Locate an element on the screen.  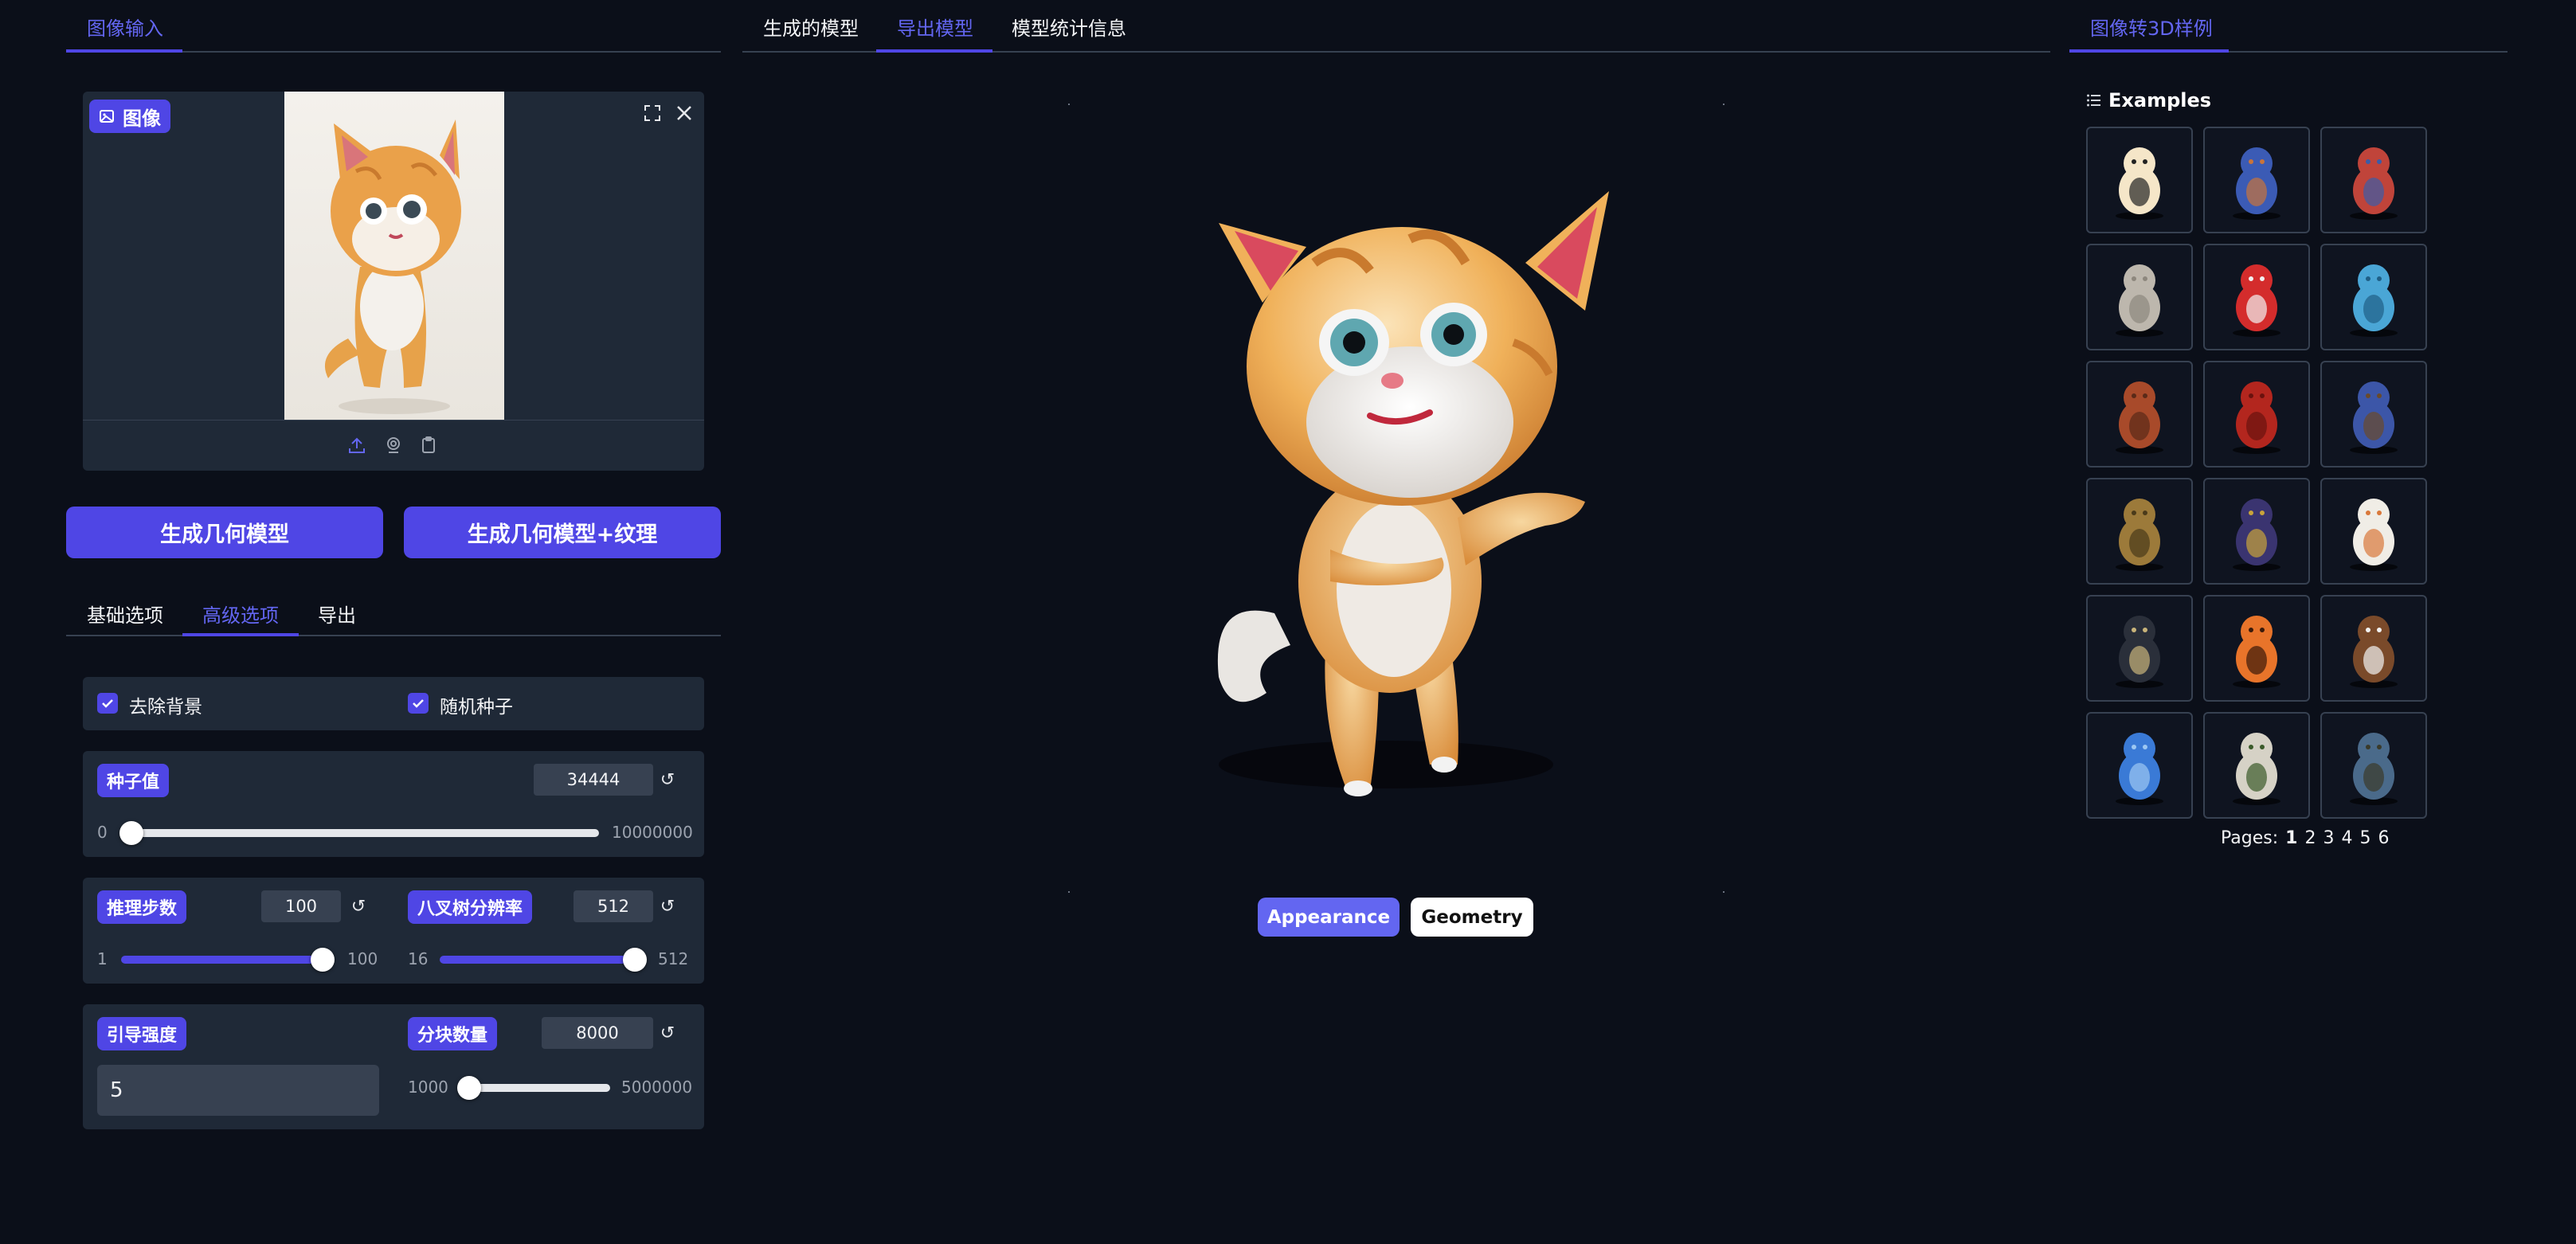
steps-max: 100 is located at coordinates (362, 958).